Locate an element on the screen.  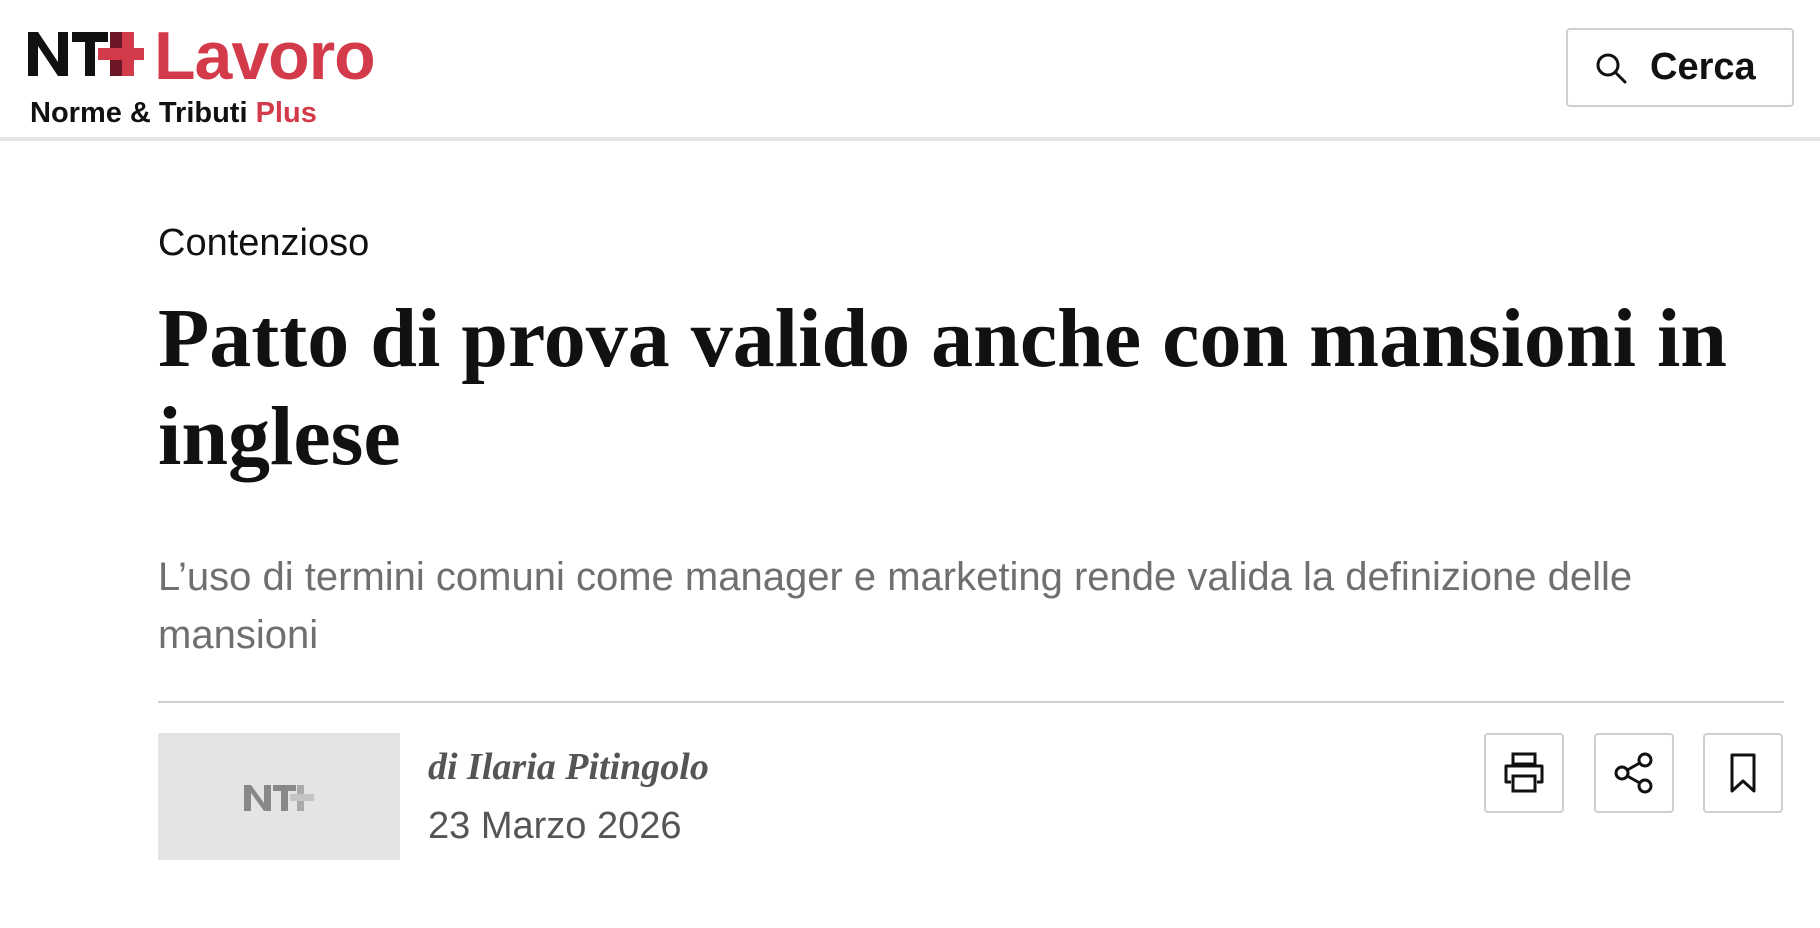
share-icon is located at coordinates (1633, 773).